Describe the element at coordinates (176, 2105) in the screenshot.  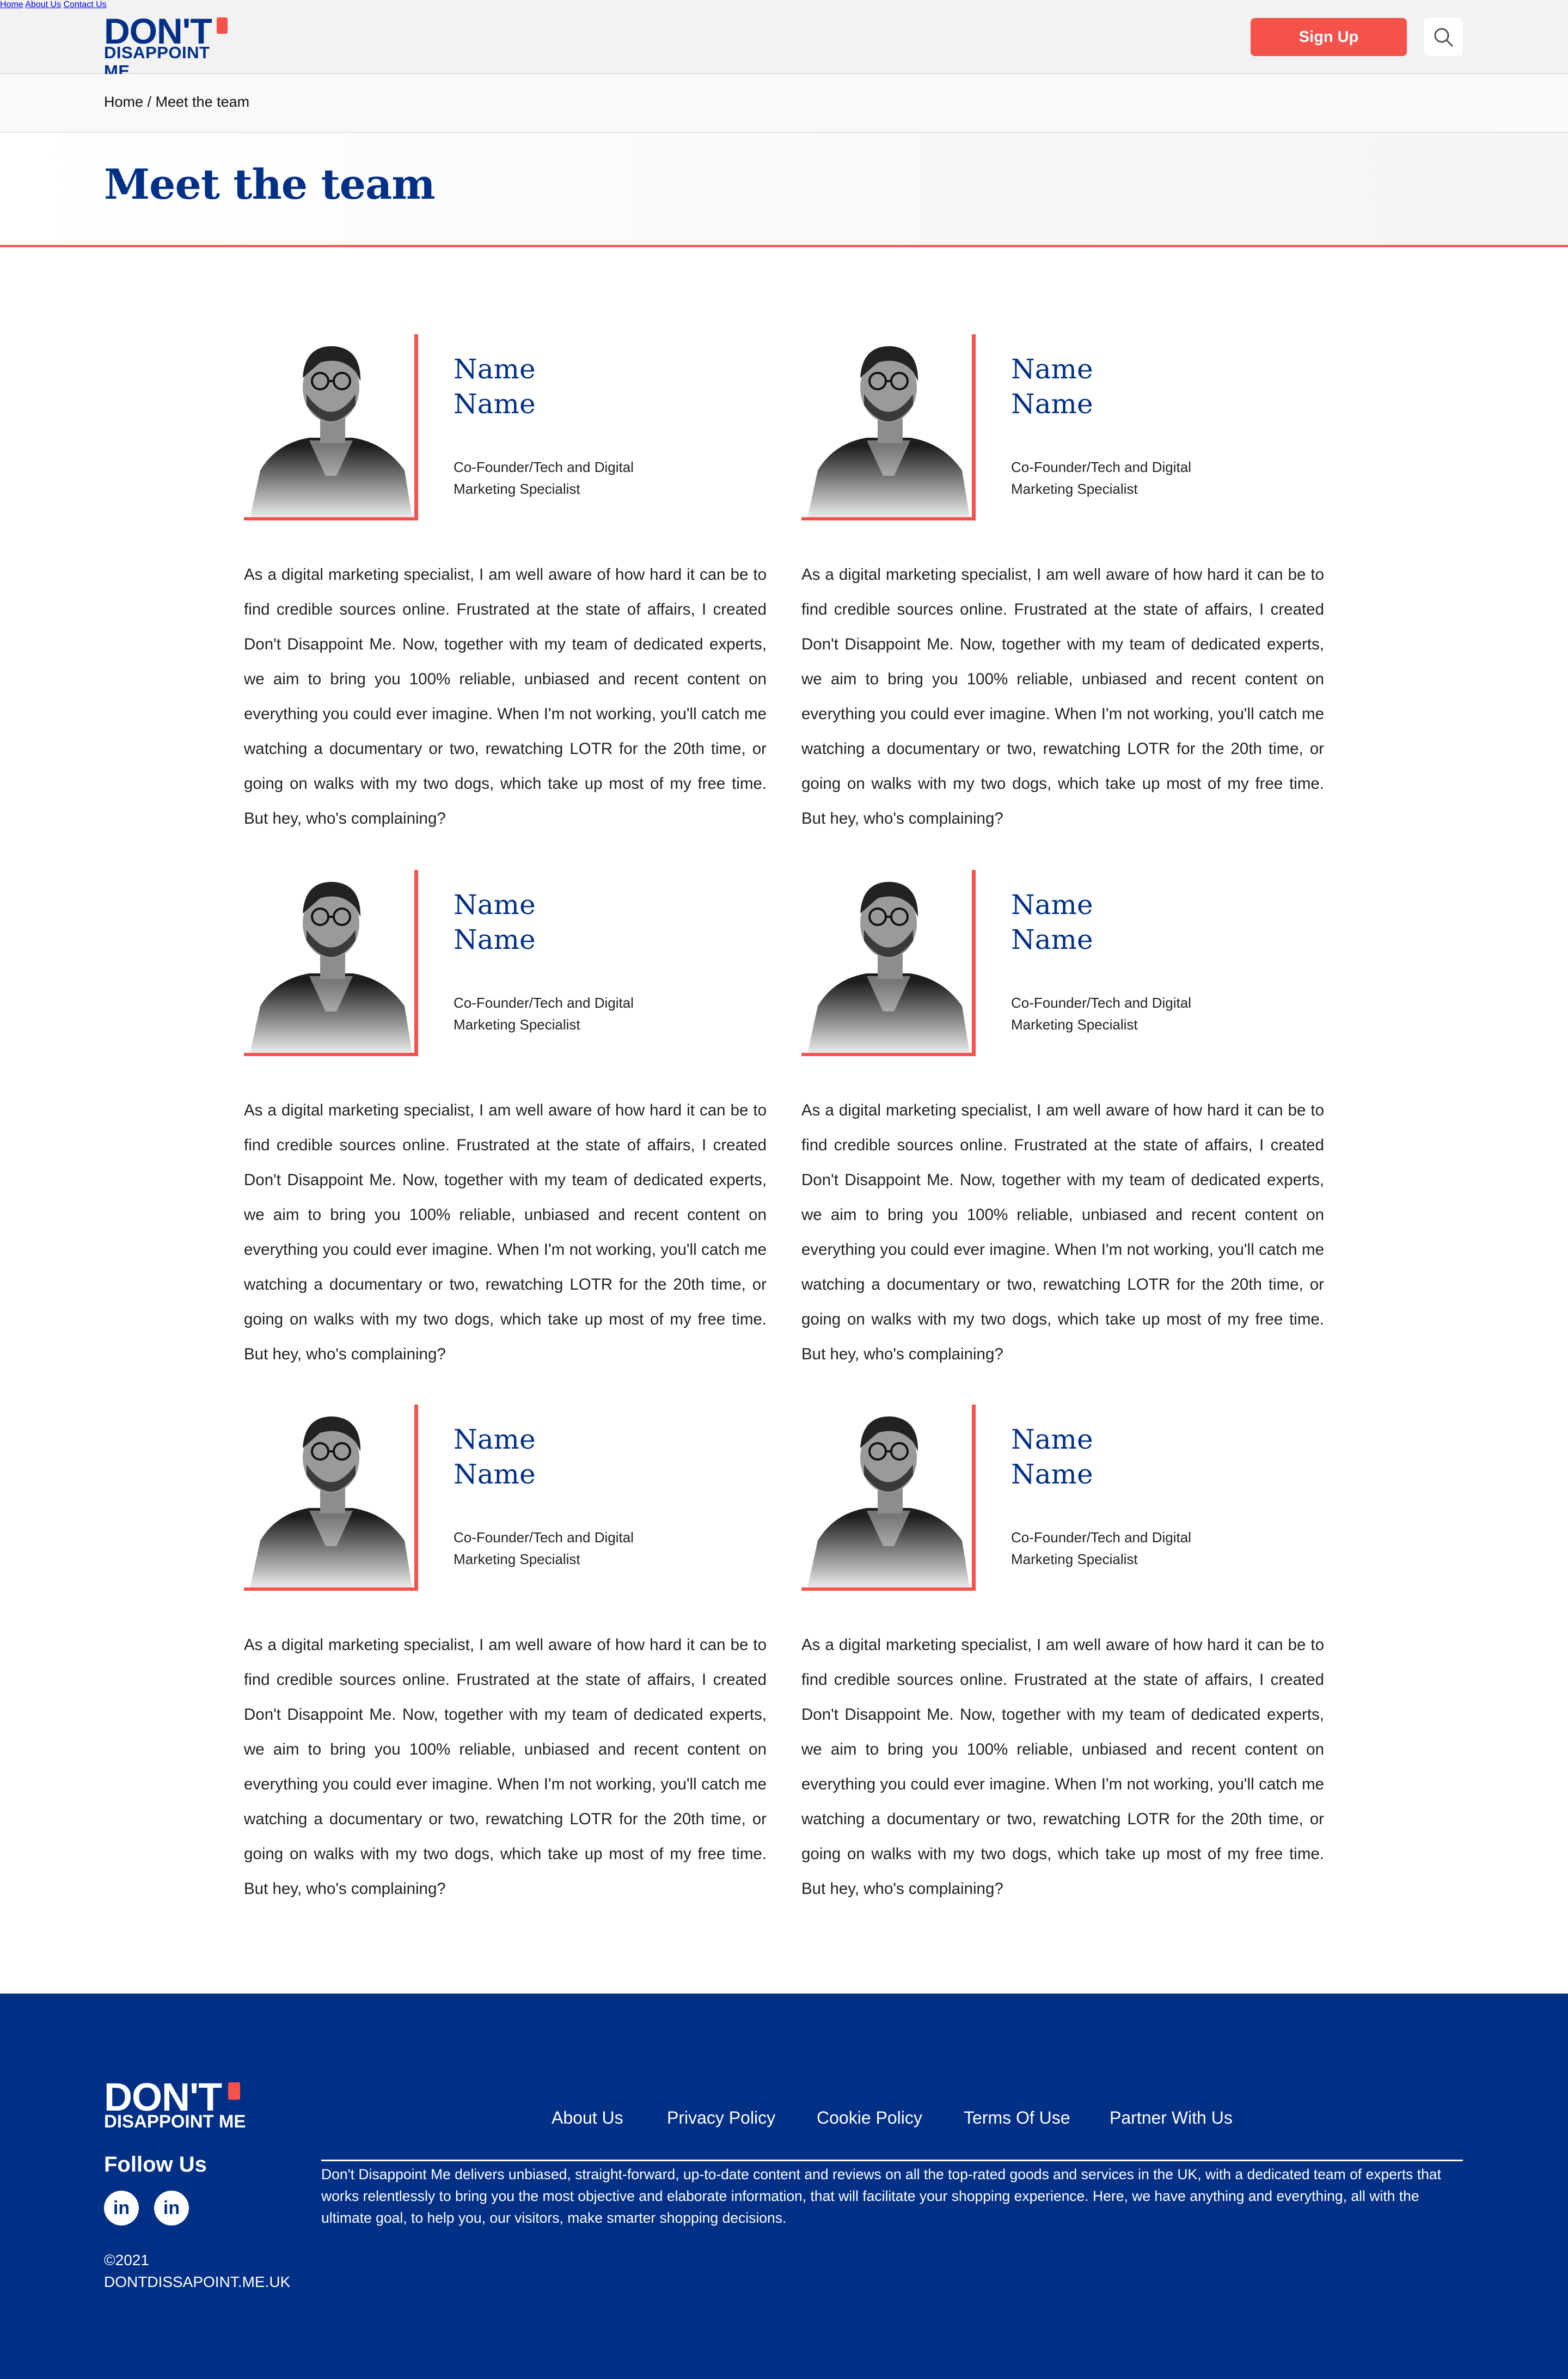
I see `footer-logo: DON'T DISAPPOINT ME` at that location.